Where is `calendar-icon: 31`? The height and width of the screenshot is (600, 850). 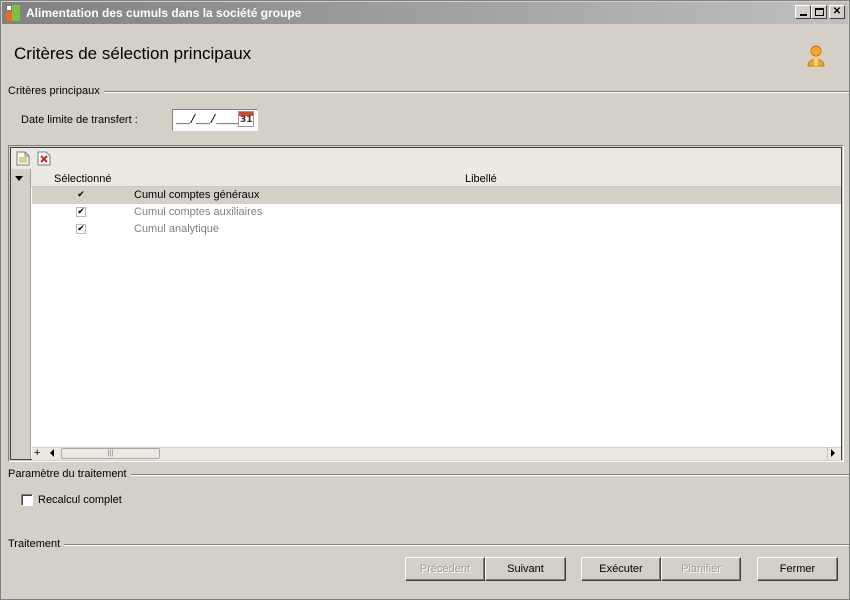 calendar-icon: 31 is located at coordinates (246, 119).